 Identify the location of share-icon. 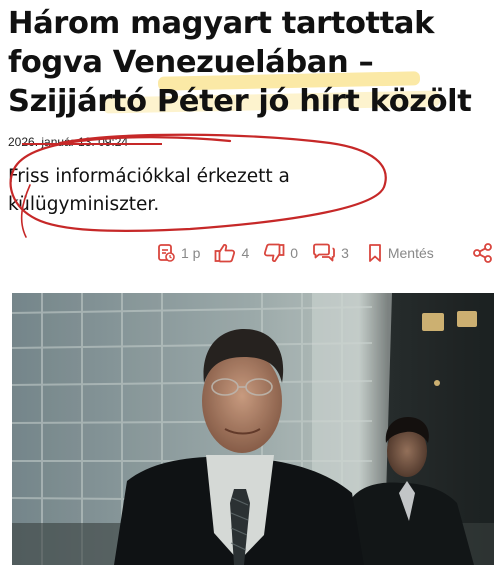
(482, 253).